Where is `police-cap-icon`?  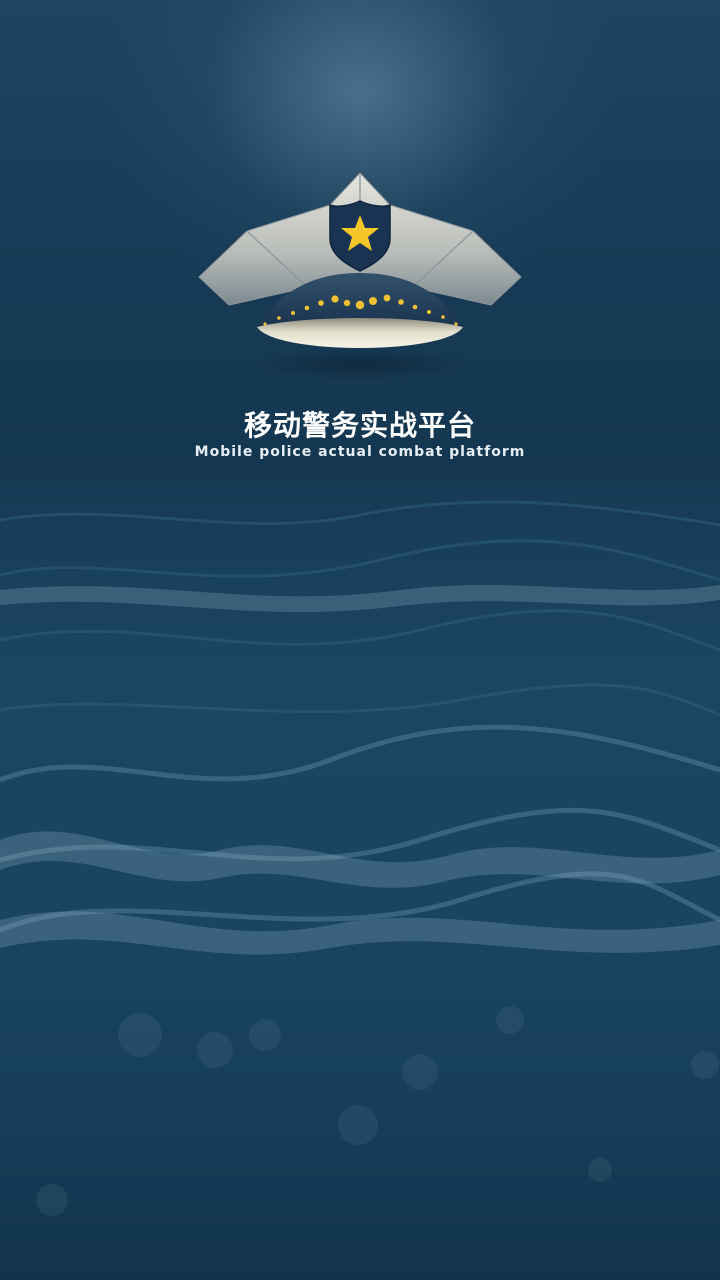 police-cap-icon is located at coordinates (360, 275).